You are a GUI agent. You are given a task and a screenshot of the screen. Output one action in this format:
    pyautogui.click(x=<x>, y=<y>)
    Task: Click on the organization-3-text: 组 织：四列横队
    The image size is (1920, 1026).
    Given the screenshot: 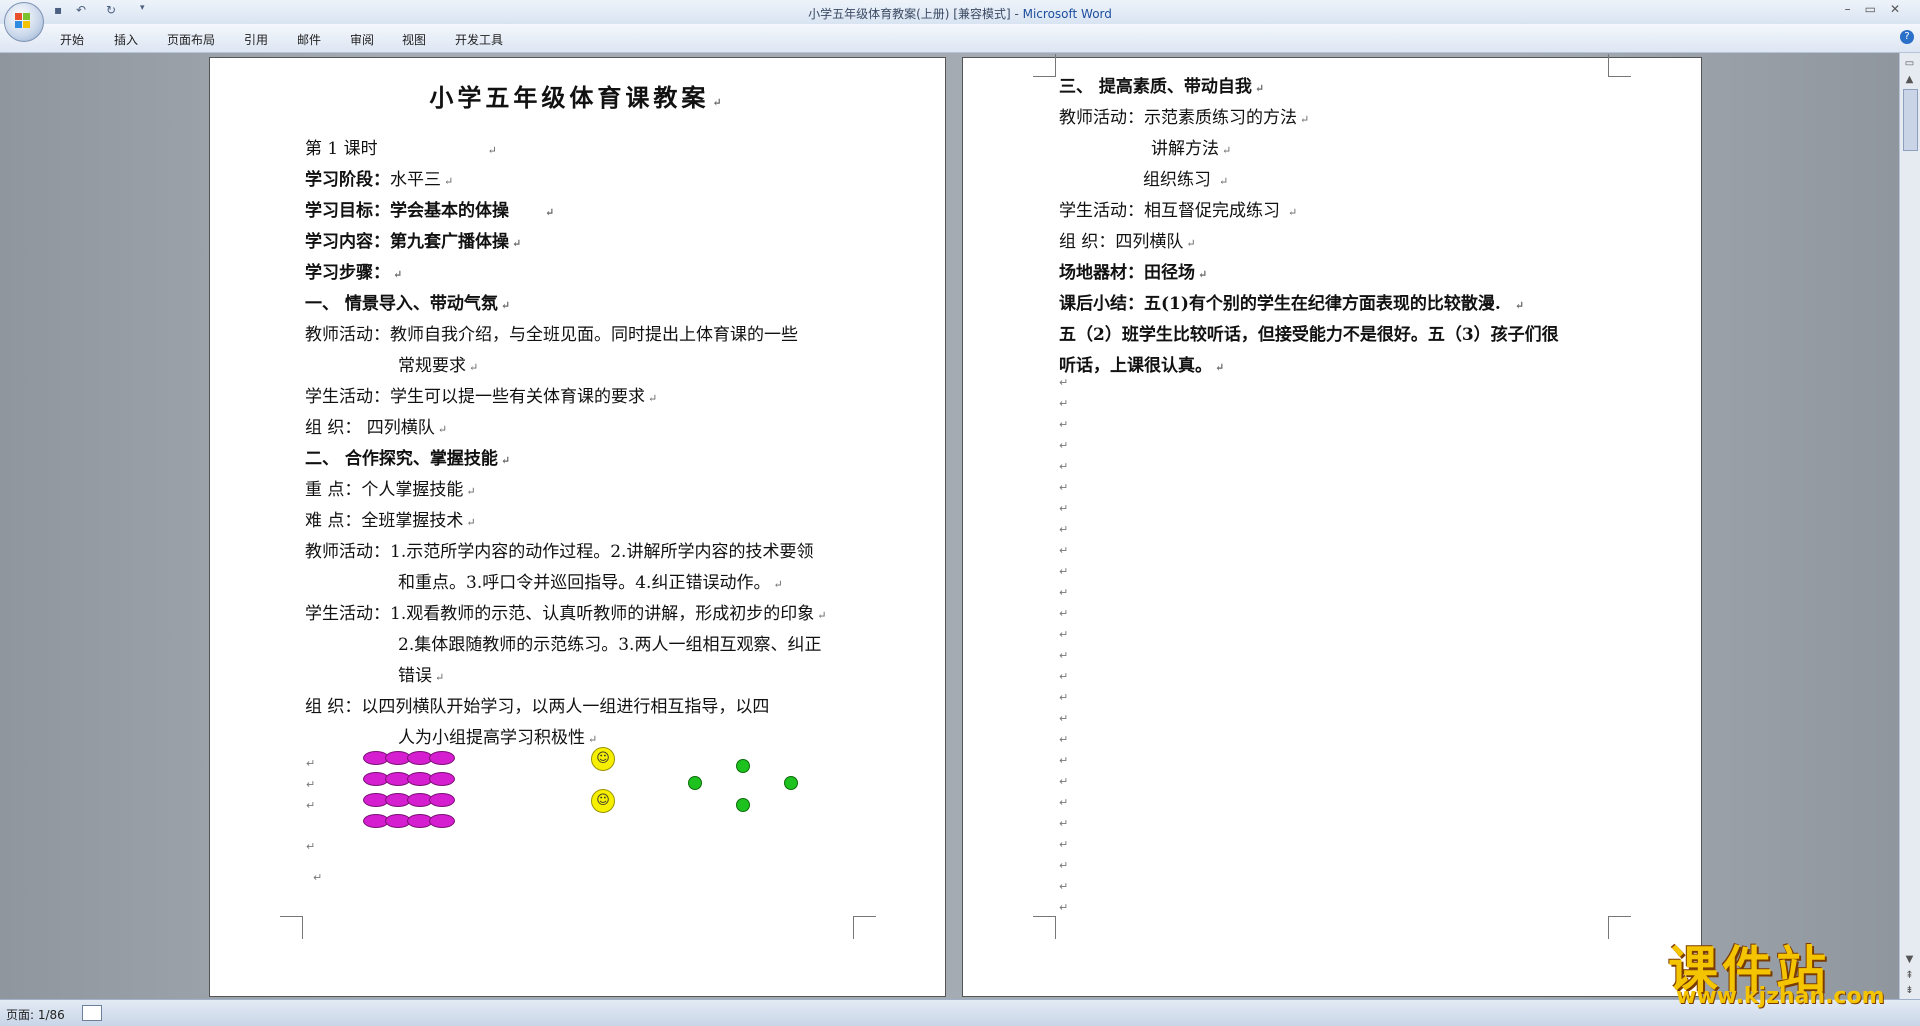 What is the action you would take?
    pyautogui.click(x=1121, y=242)
    